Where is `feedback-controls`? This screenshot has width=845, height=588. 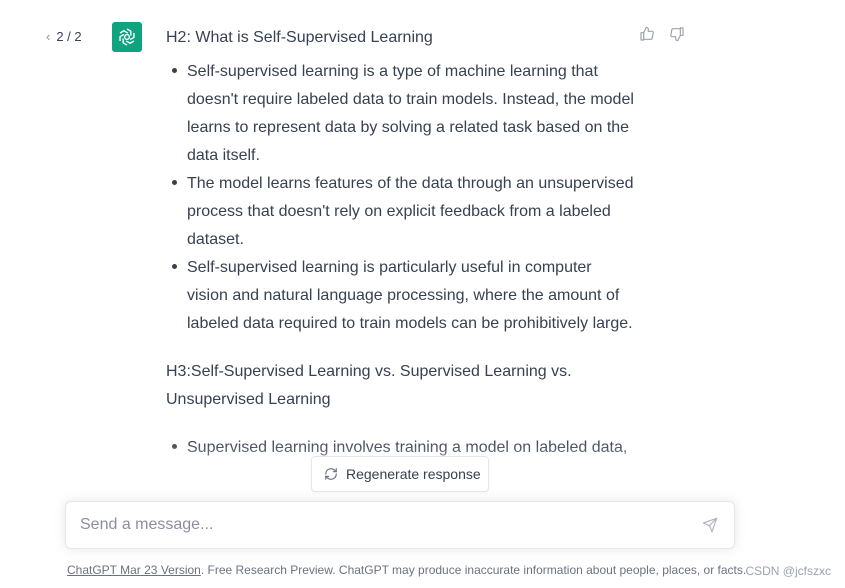 feedback-controls is located at coordinates (662, 34).